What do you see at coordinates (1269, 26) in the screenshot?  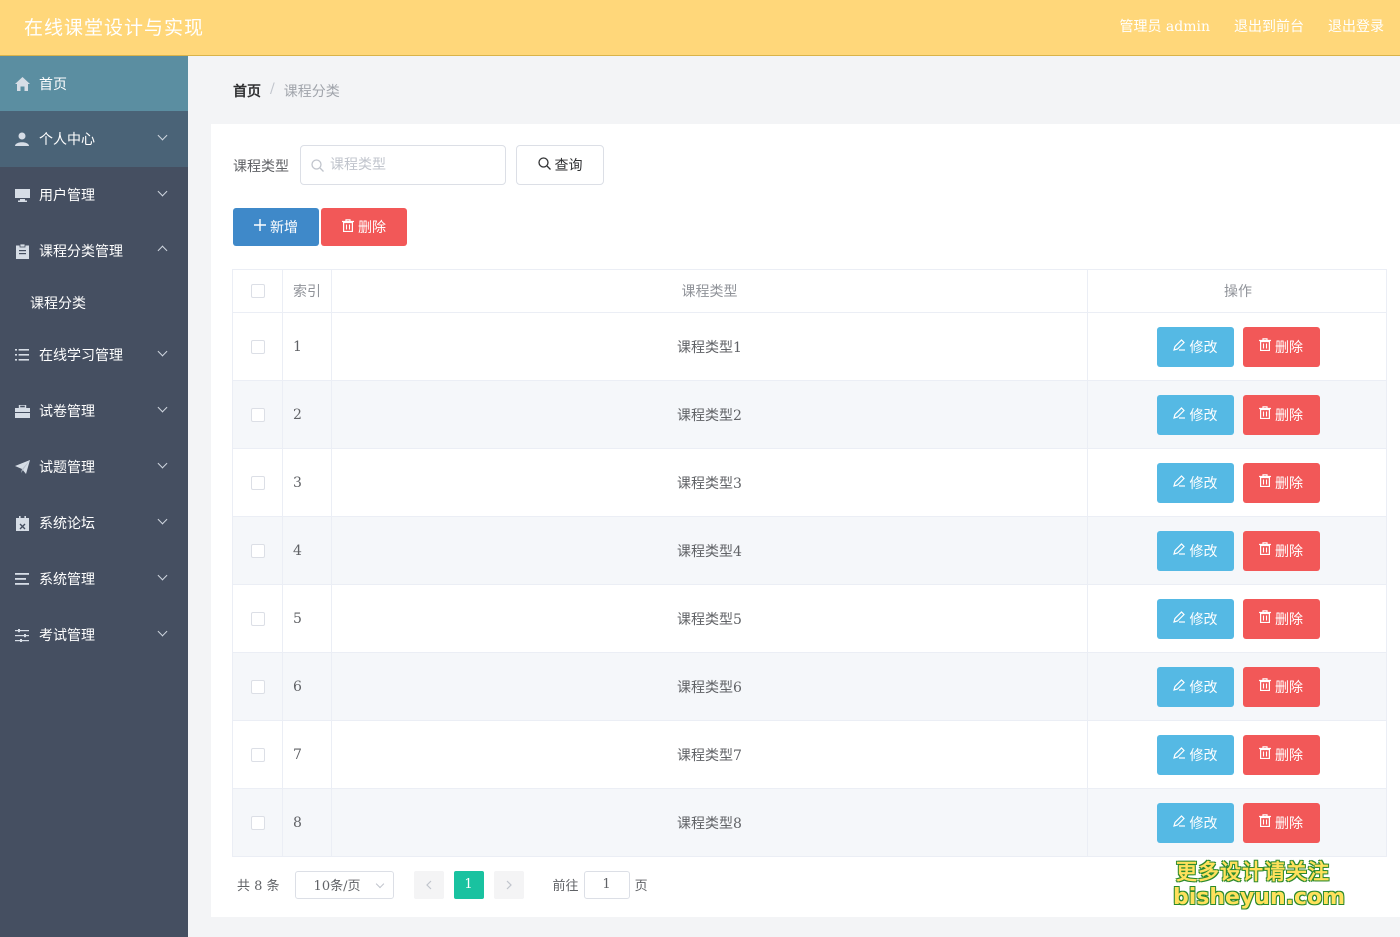 I see `front-link: 退出到前台` at bounding box center [1269, 26].